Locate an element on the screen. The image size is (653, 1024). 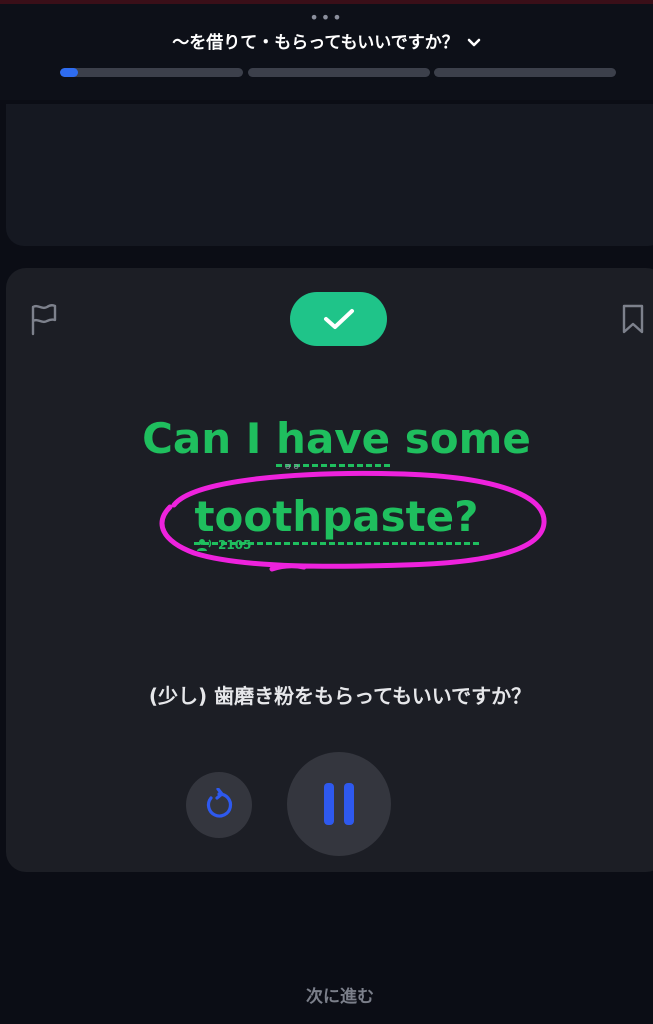
check-icon is located at coordinates (338, 319).